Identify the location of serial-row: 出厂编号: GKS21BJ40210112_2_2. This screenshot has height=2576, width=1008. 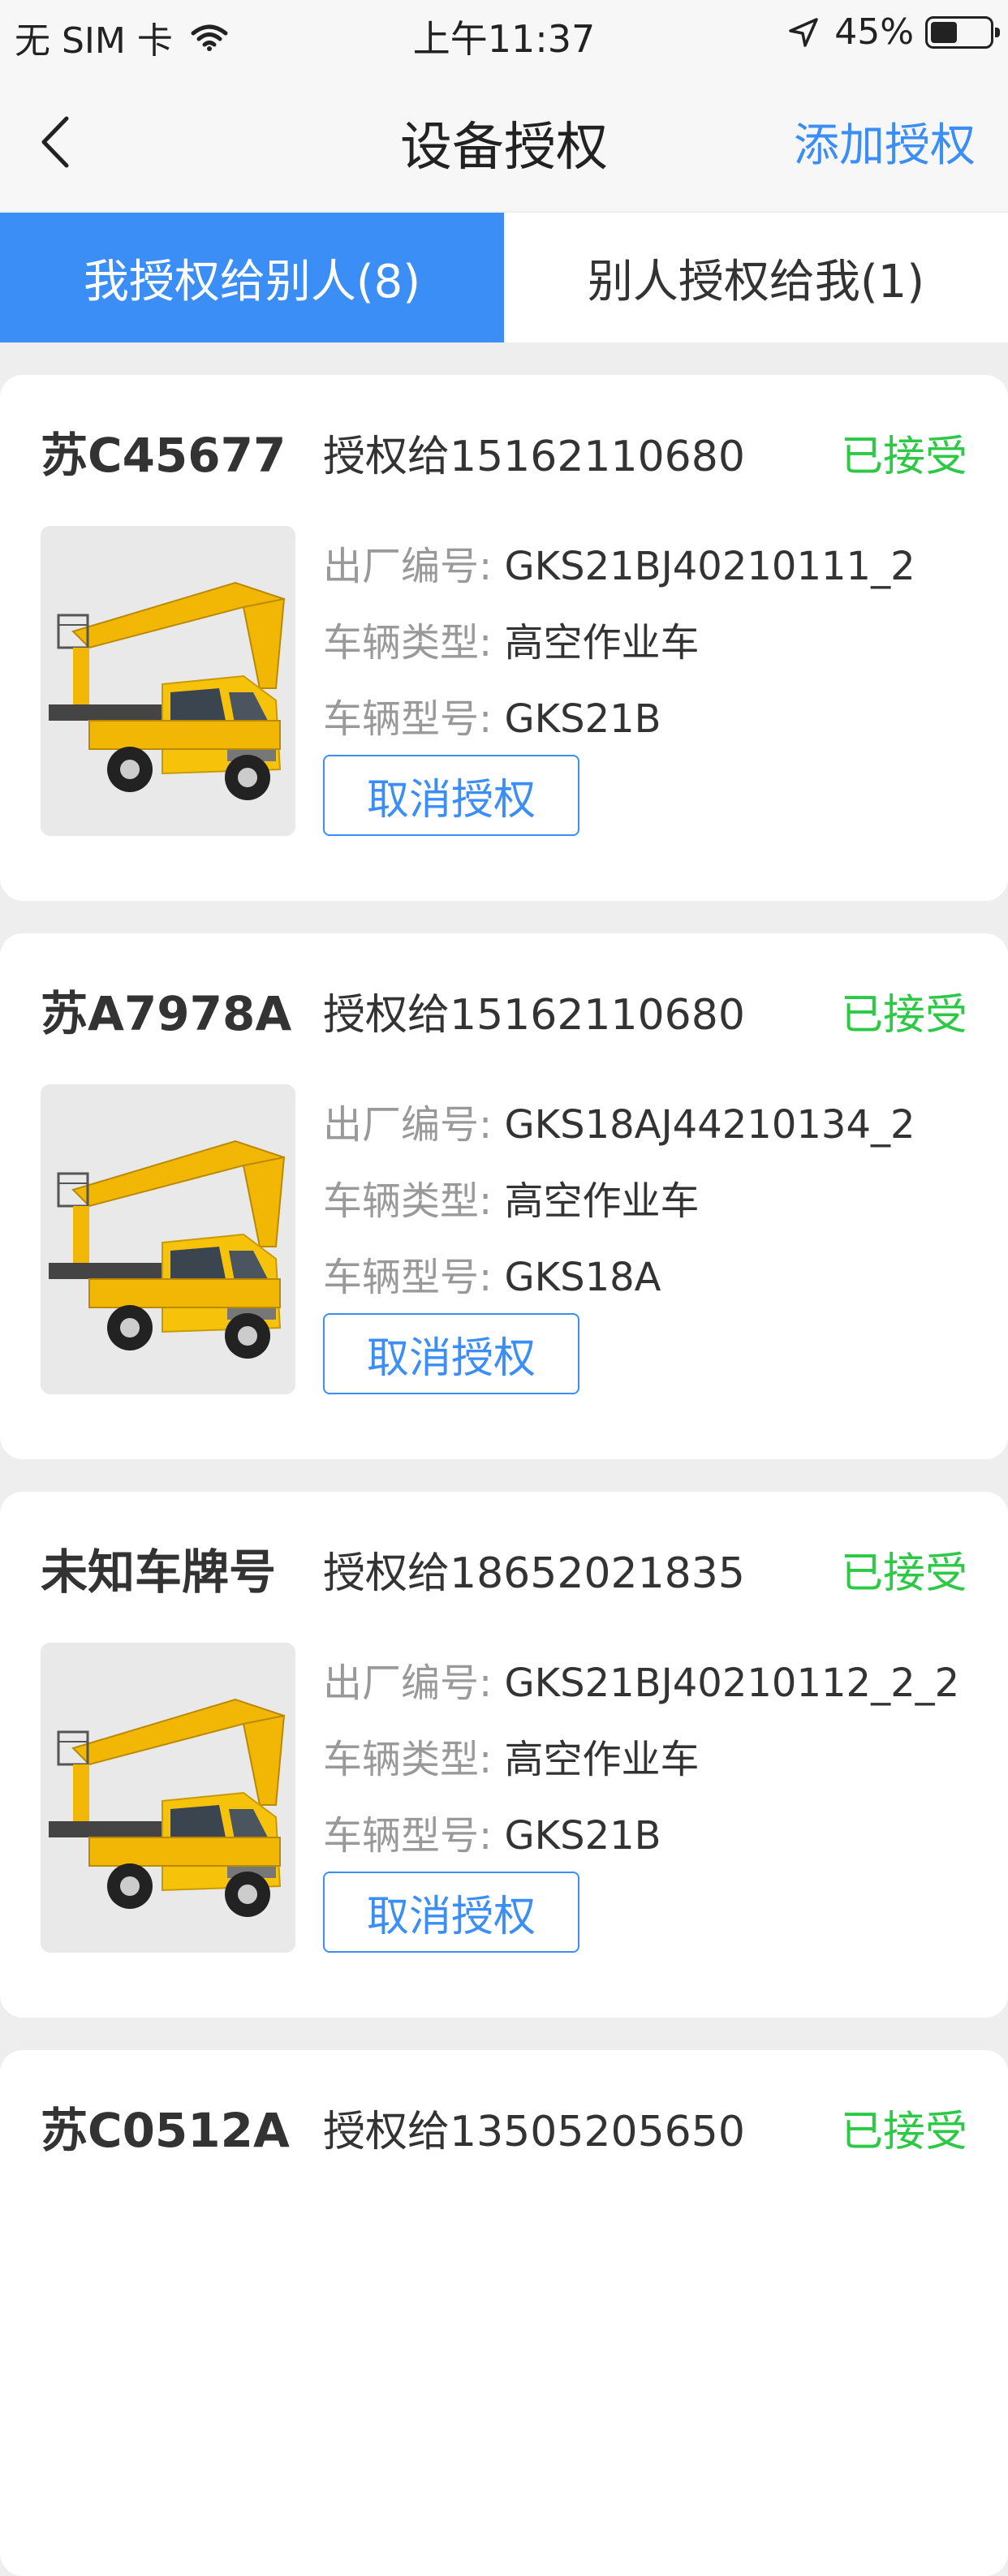
(641, 1680).